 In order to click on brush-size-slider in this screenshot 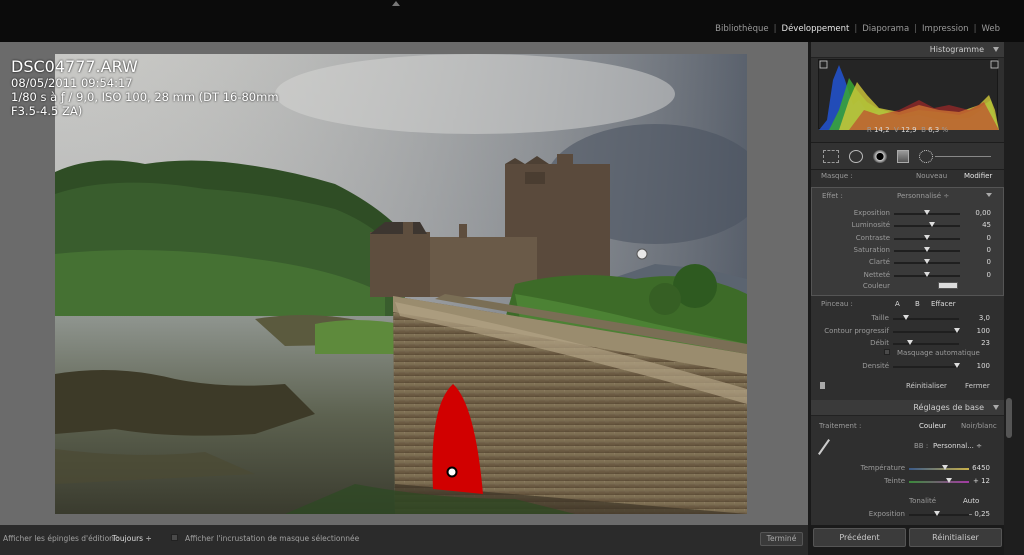, I will do `click(926, 317)`.